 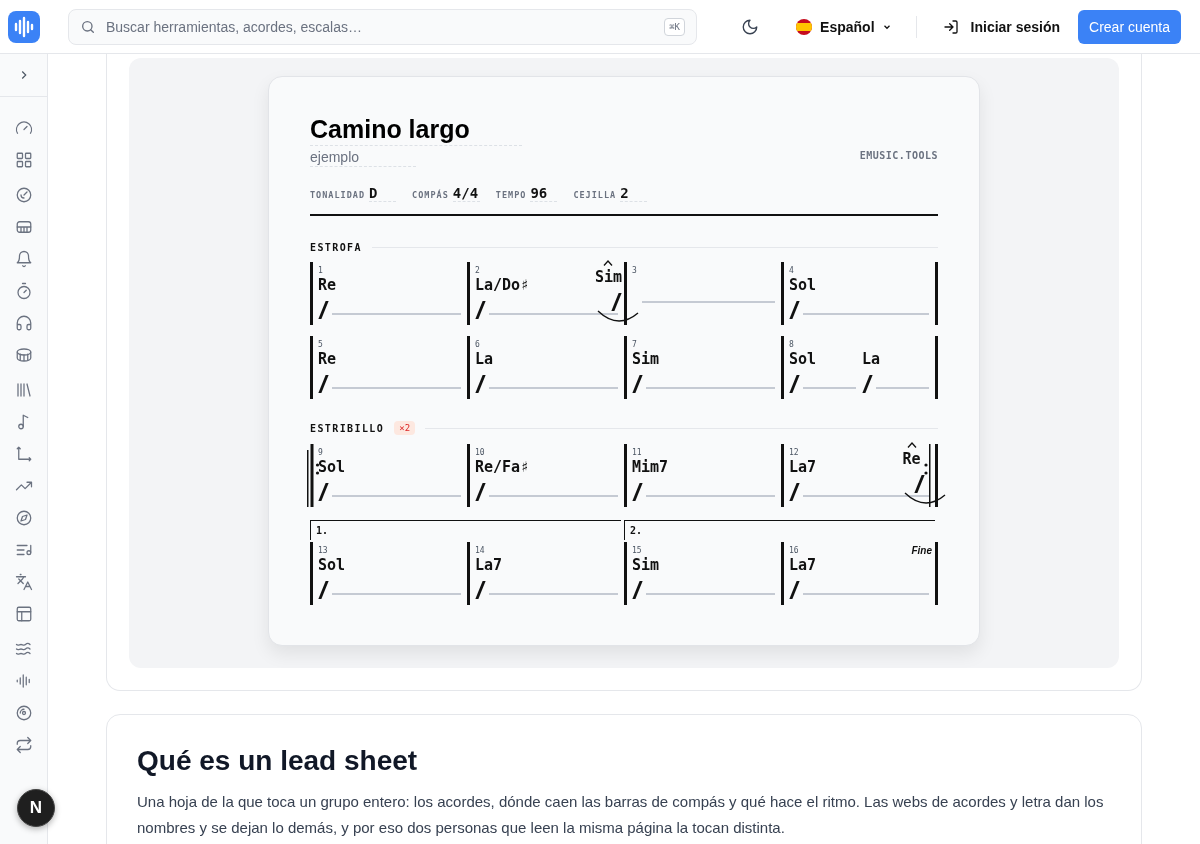 I want to click on axes-icon, so click(x=23, y=454).